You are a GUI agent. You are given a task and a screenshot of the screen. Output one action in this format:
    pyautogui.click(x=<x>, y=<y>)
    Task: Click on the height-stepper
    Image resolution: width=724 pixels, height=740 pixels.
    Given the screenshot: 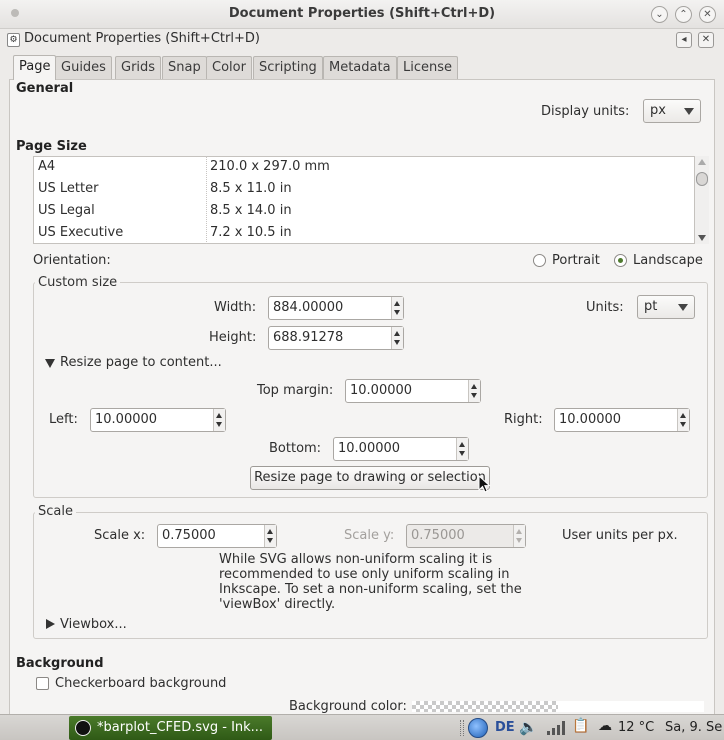 What is the action you would take?
    pyautogui.click(x=397, y=338)
    